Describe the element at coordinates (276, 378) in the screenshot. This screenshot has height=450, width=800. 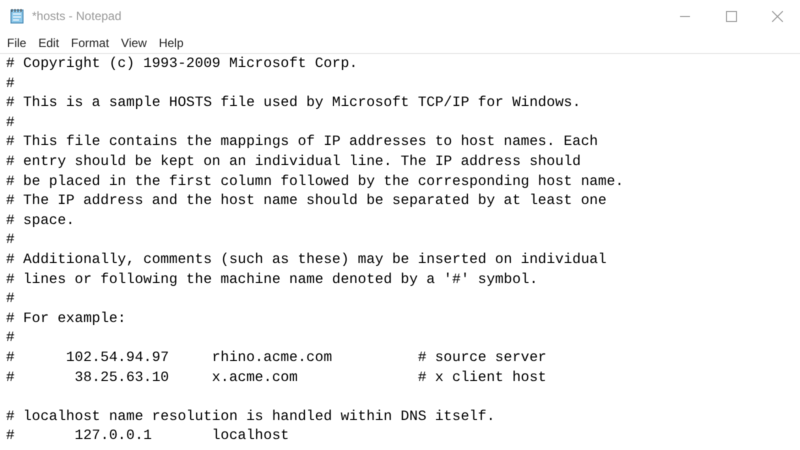
I see `text-line: # 38.25.63.10 x.acme.com # x client host` at that location.